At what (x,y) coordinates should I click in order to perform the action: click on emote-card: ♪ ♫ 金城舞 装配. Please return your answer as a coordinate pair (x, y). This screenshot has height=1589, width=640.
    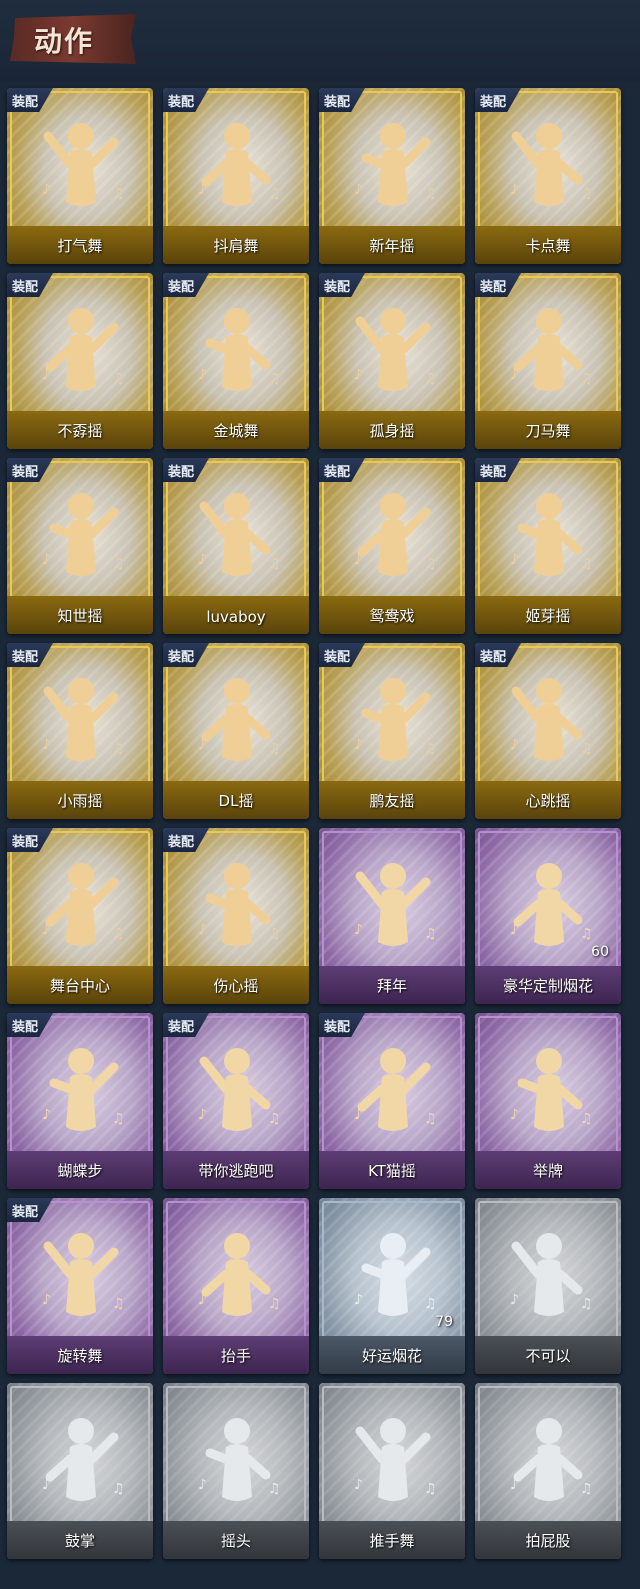
    Looking at the image, I should click on (236, 361).